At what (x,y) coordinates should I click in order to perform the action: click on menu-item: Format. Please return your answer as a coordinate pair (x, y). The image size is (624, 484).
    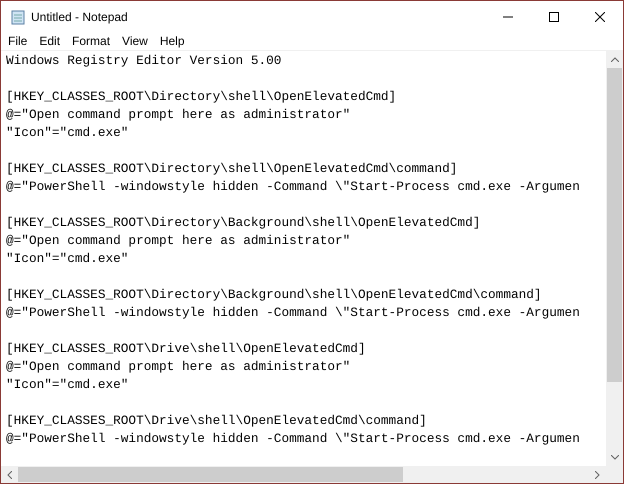
    Looking at the image, I should click on (91, 41).